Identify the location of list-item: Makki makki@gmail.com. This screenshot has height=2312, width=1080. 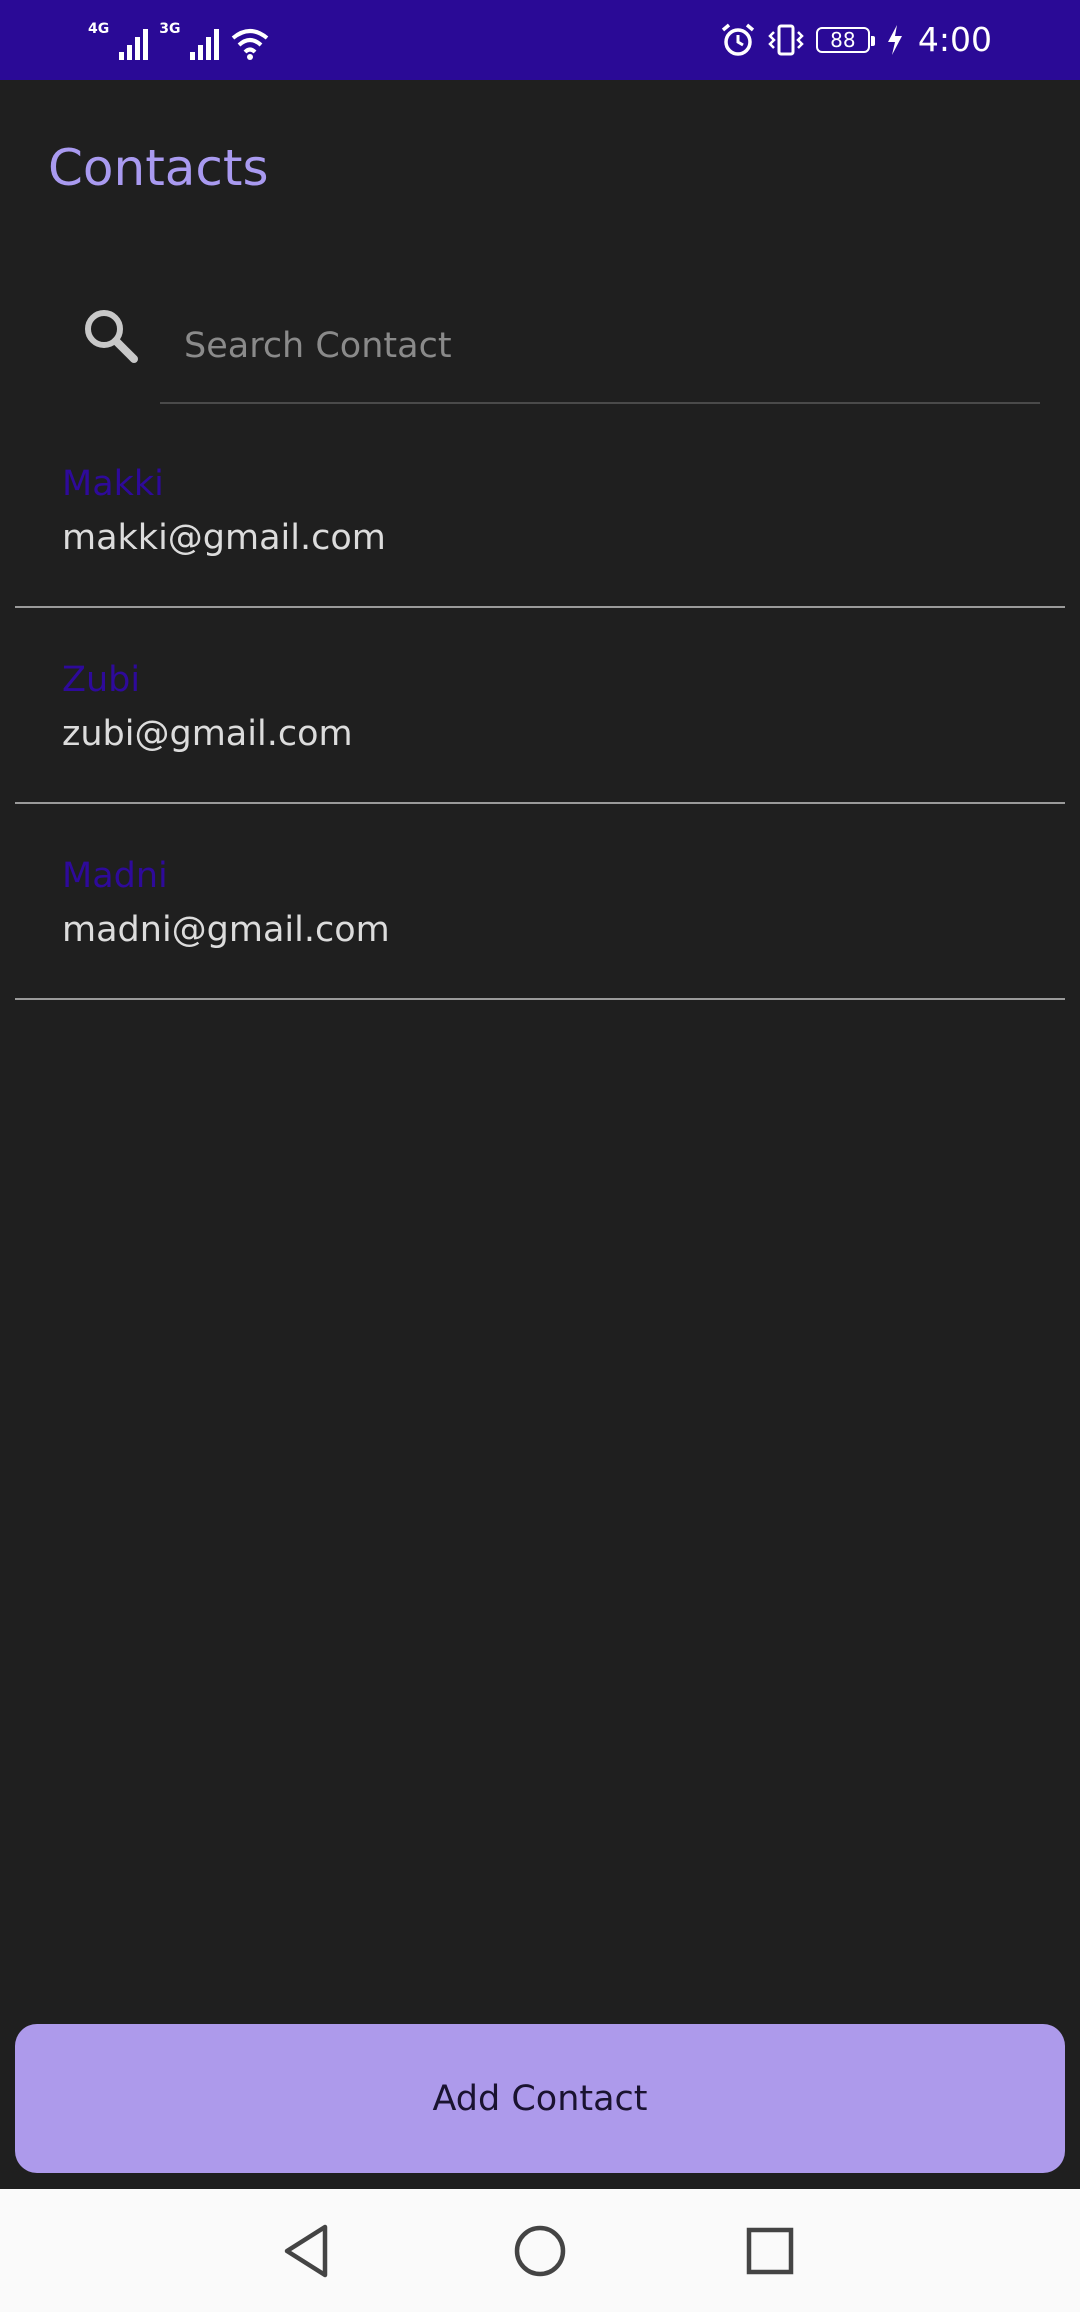
(540, 510).